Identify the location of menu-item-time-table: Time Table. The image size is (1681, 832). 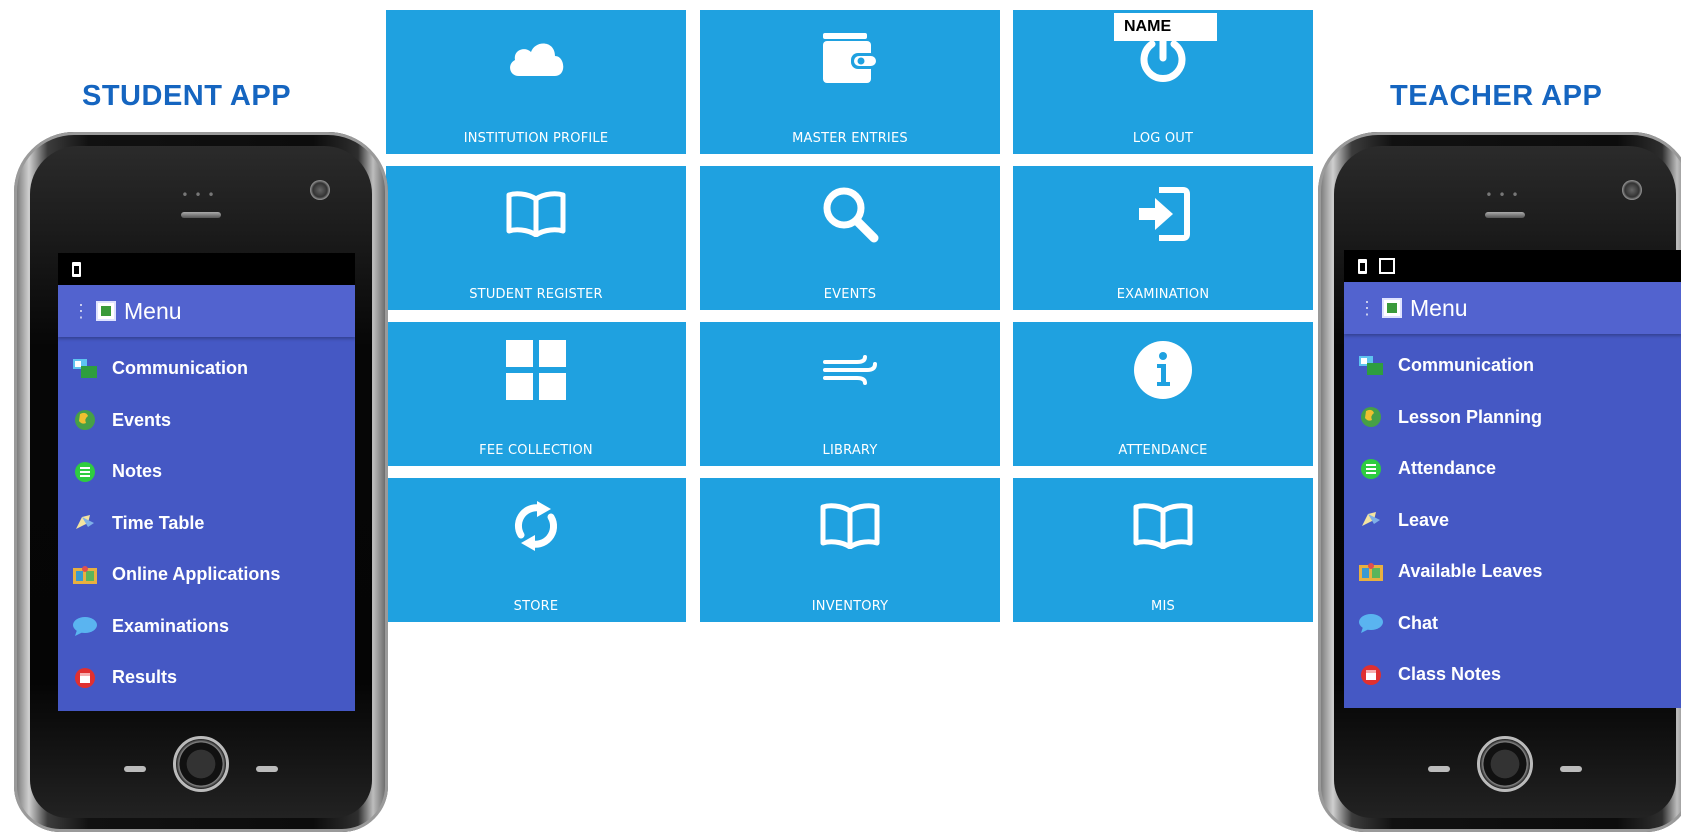
(206, 524).